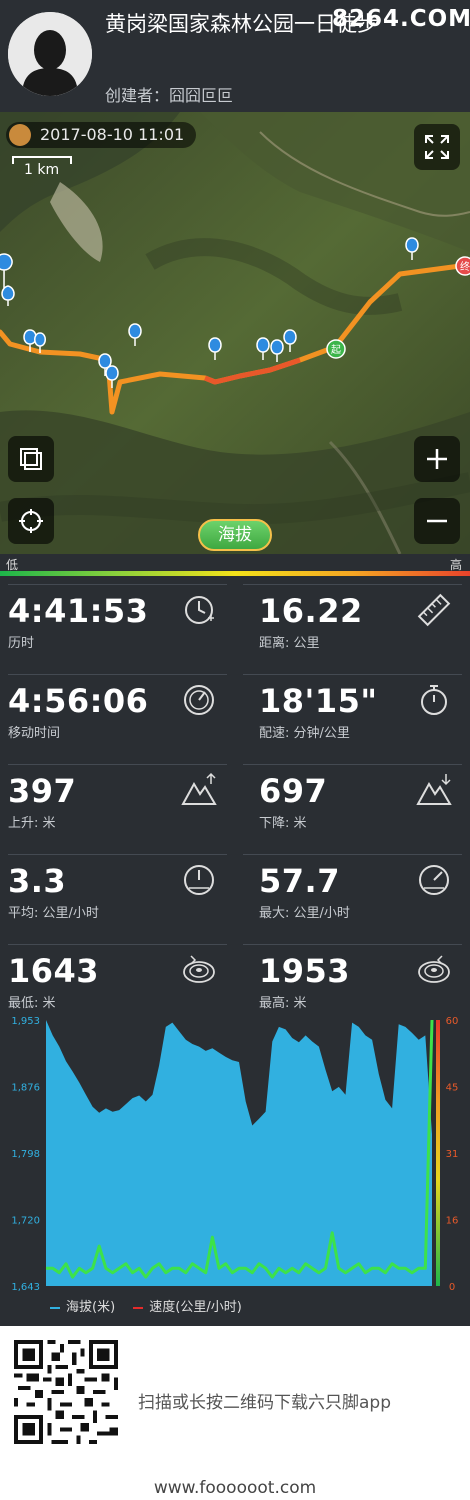 The image size is (470, 1500). What do you see at coordinates (235, 56) in the screenshot?
I see `route-header: 黄岗梁国家森林公园一日徒步 8264.COM 创建者：囧囧叵叵` at bounding box center [235, 56].